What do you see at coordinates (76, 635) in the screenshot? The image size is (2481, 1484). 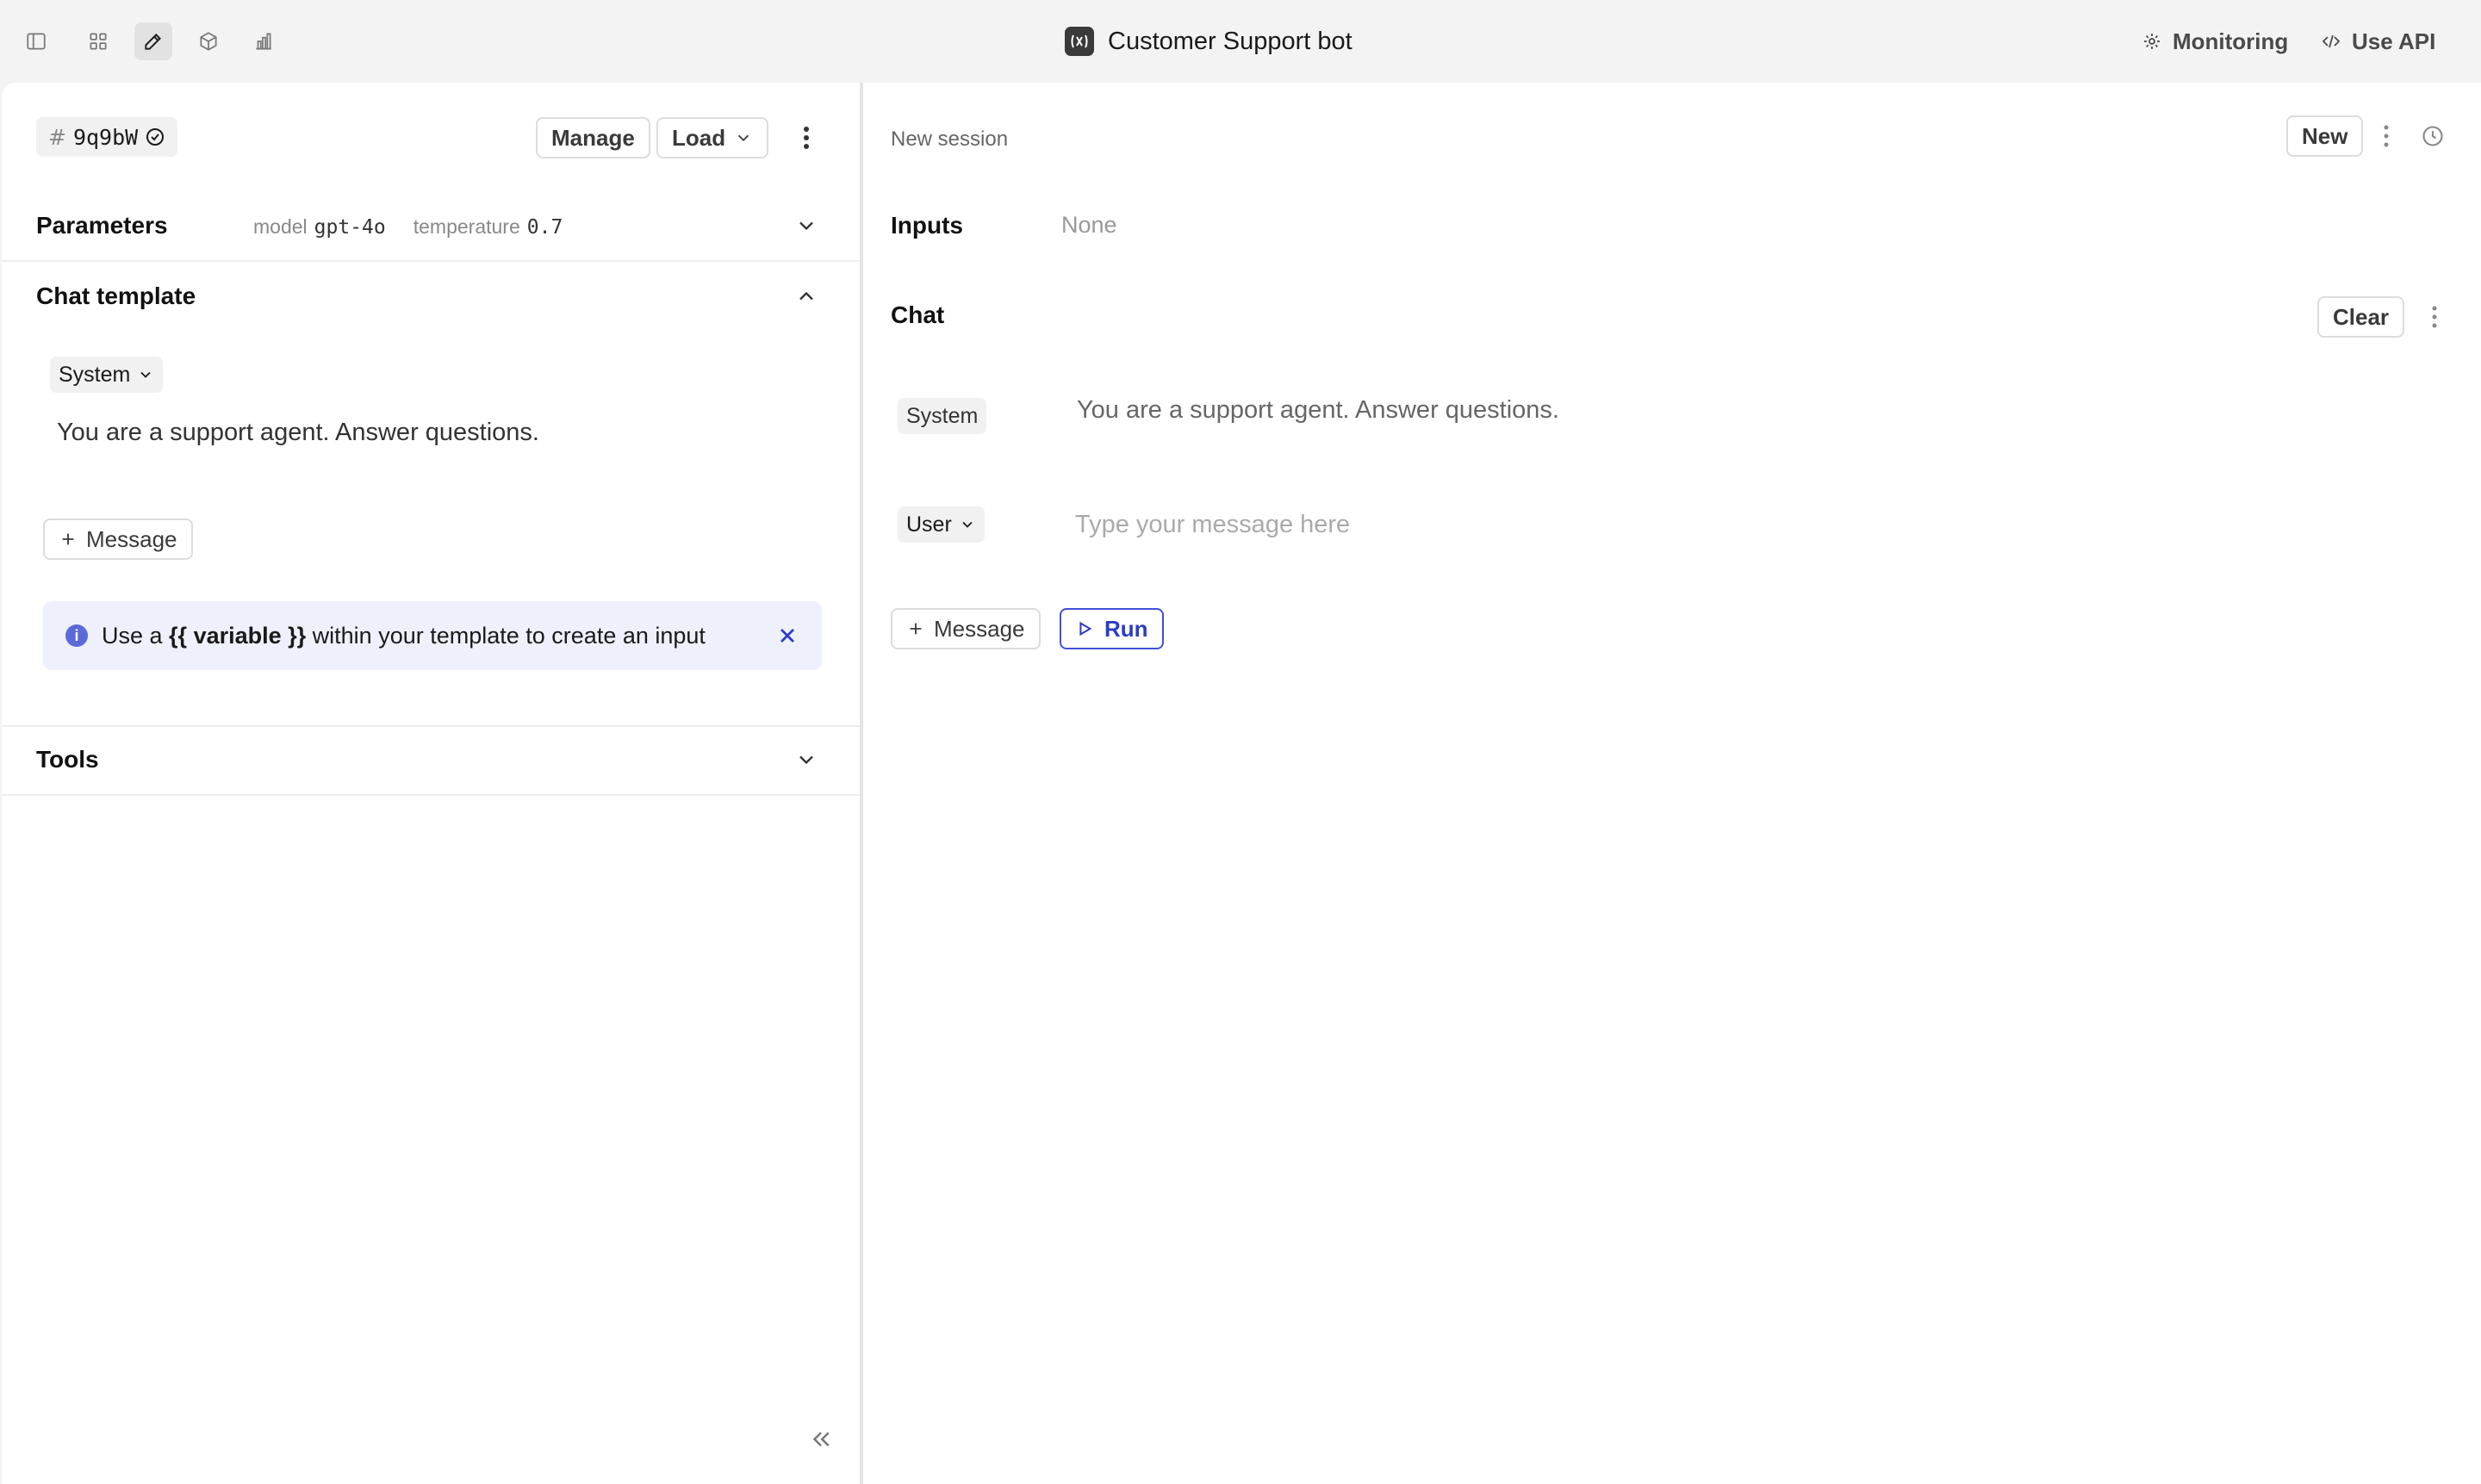 I see `info-icon: i` at bounding box center [76, 635].